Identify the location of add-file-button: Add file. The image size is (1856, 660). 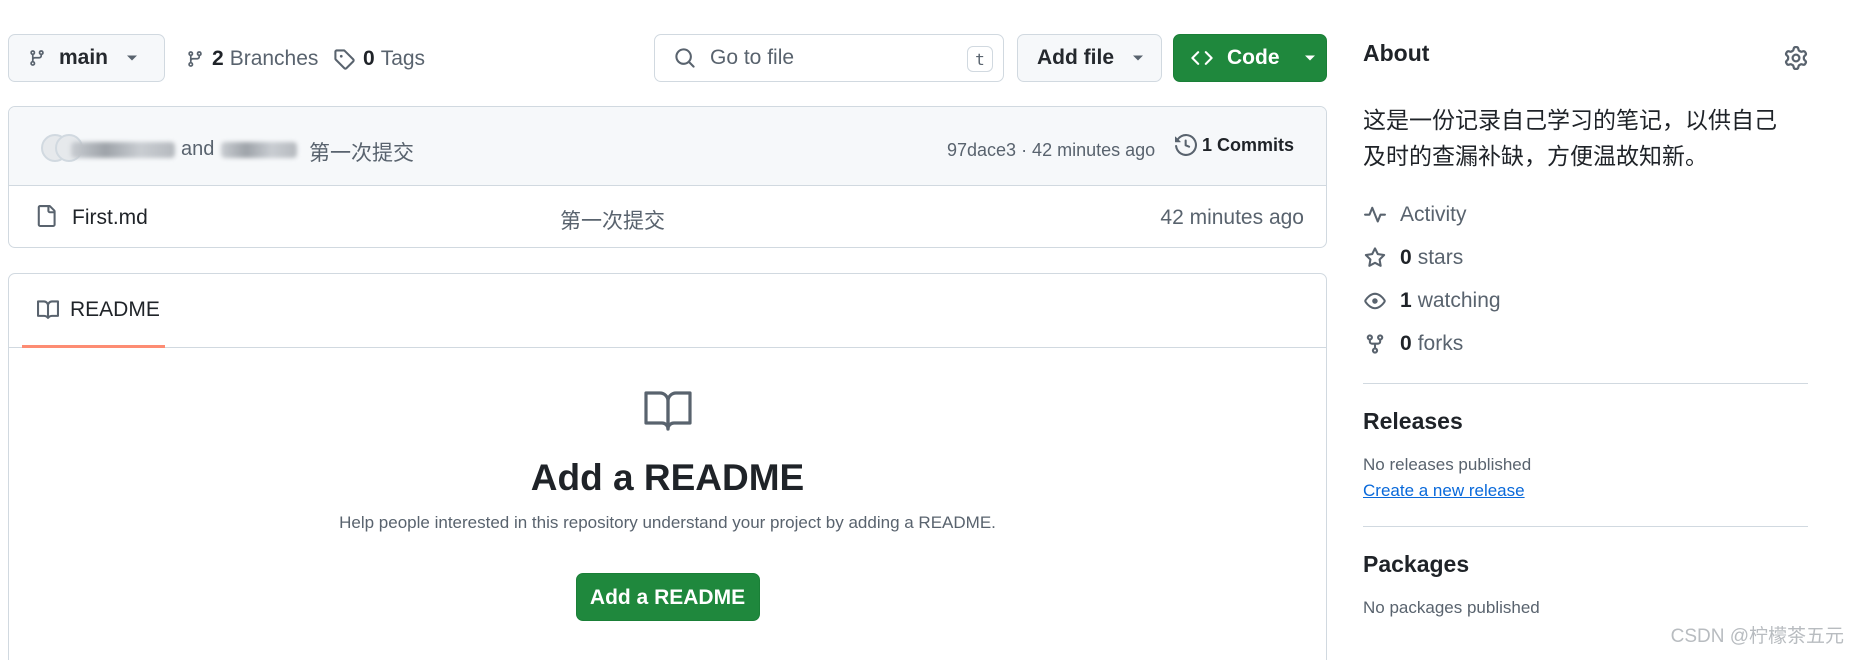
(1089, 58).